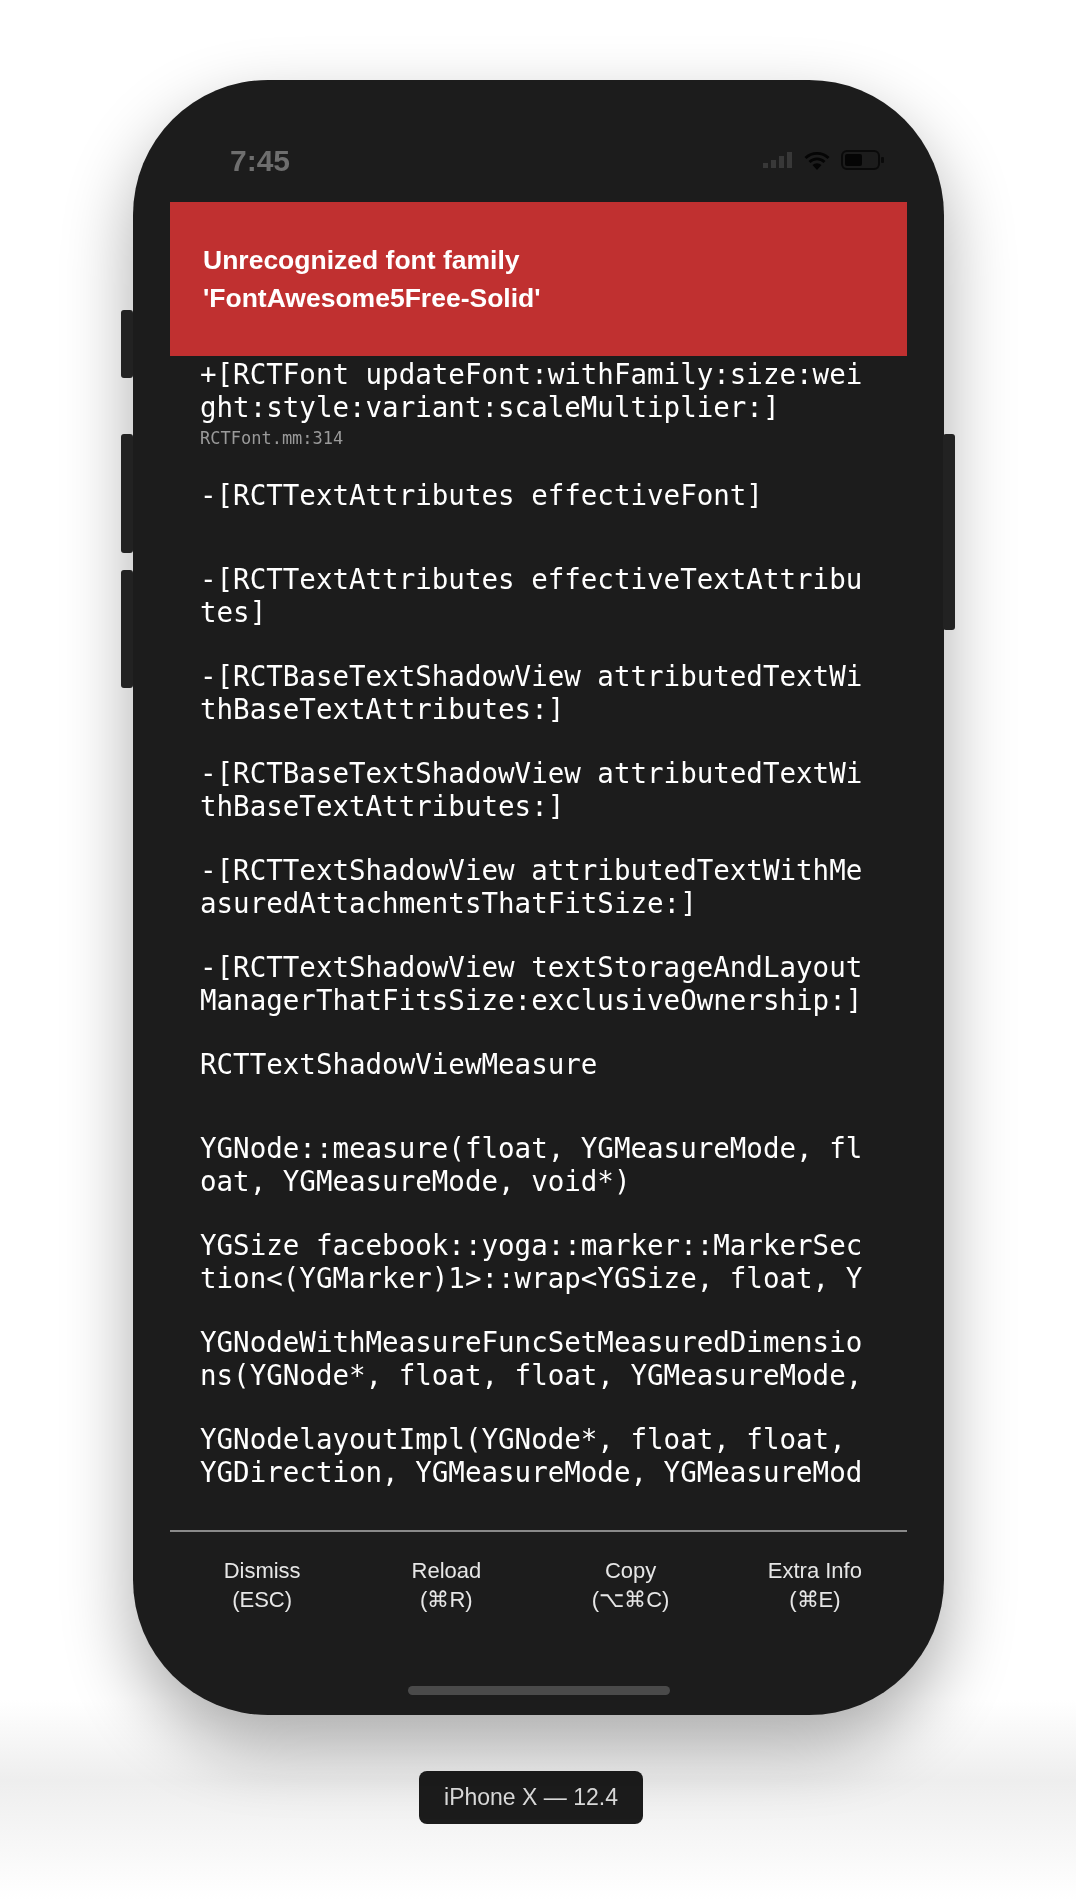  I want to click on stack-frame-text: YGNode::measure(float, YGMeasureMode, float, YGMeasureMode, void*), so click(532, 1165).